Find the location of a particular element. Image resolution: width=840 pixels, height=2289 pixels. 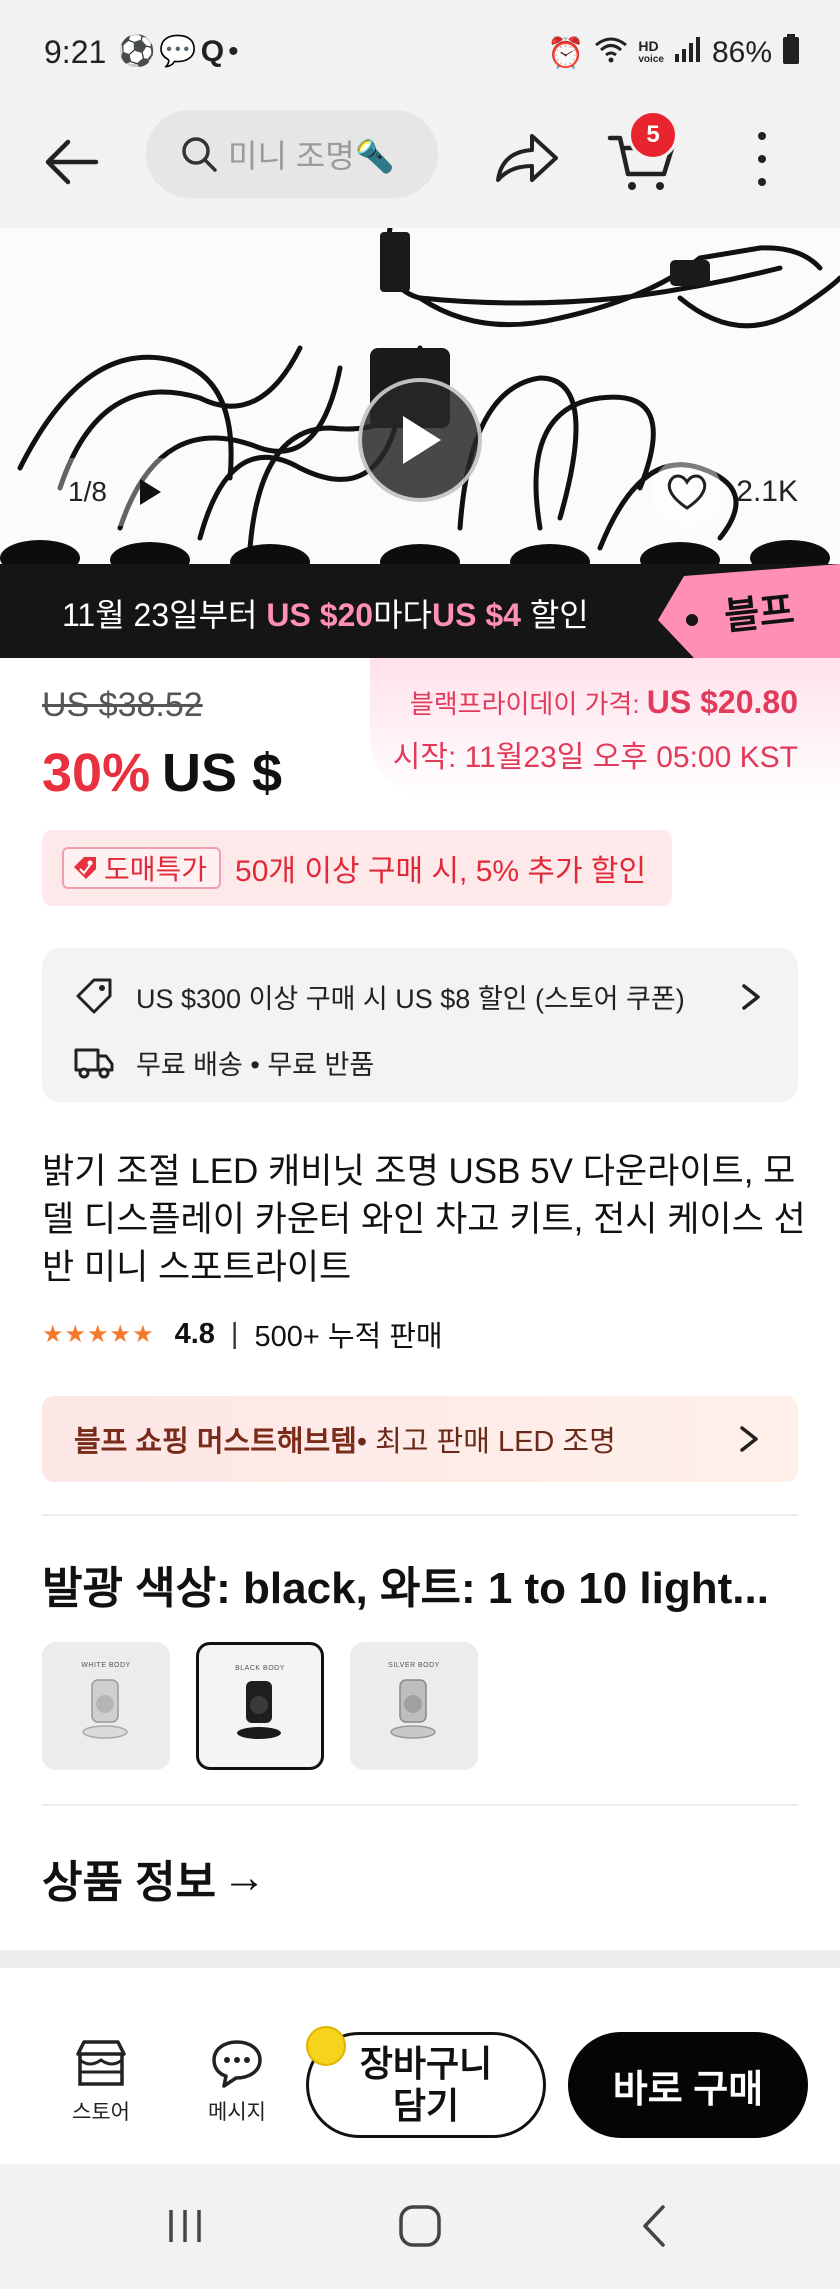

q-icon: Q is located at coordinates (214, 51).